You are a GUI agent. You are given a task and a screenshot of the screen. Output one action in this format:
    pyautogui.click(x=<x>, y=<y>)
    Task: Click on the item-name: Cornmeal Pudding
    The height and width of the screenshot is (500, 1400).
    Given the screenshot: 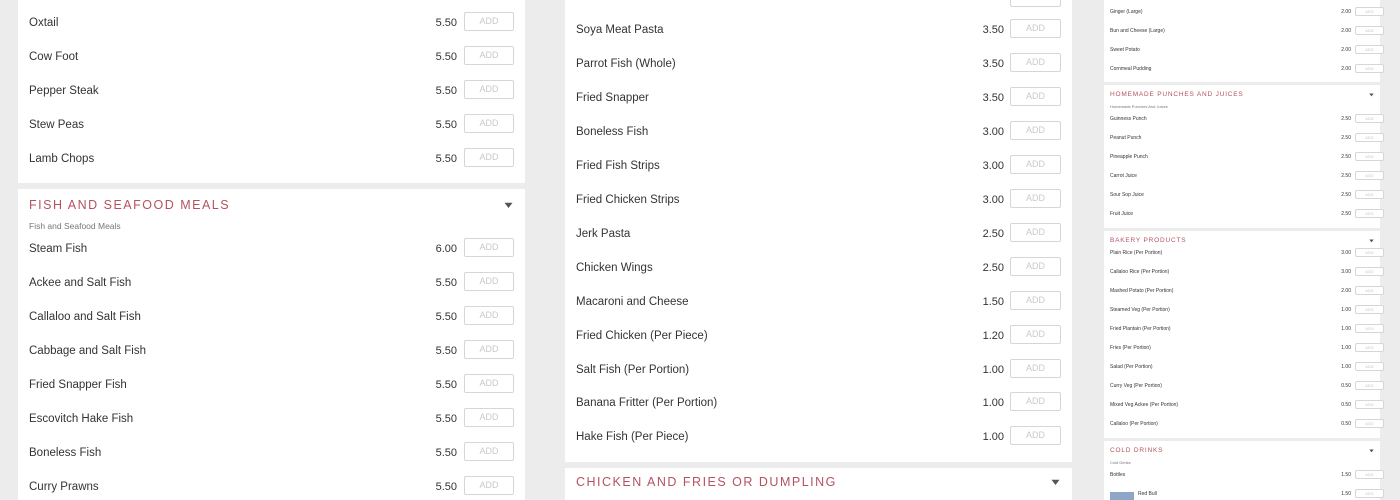 What is the action you would take?
    pyautogui.click(x=1131, y=69)
    